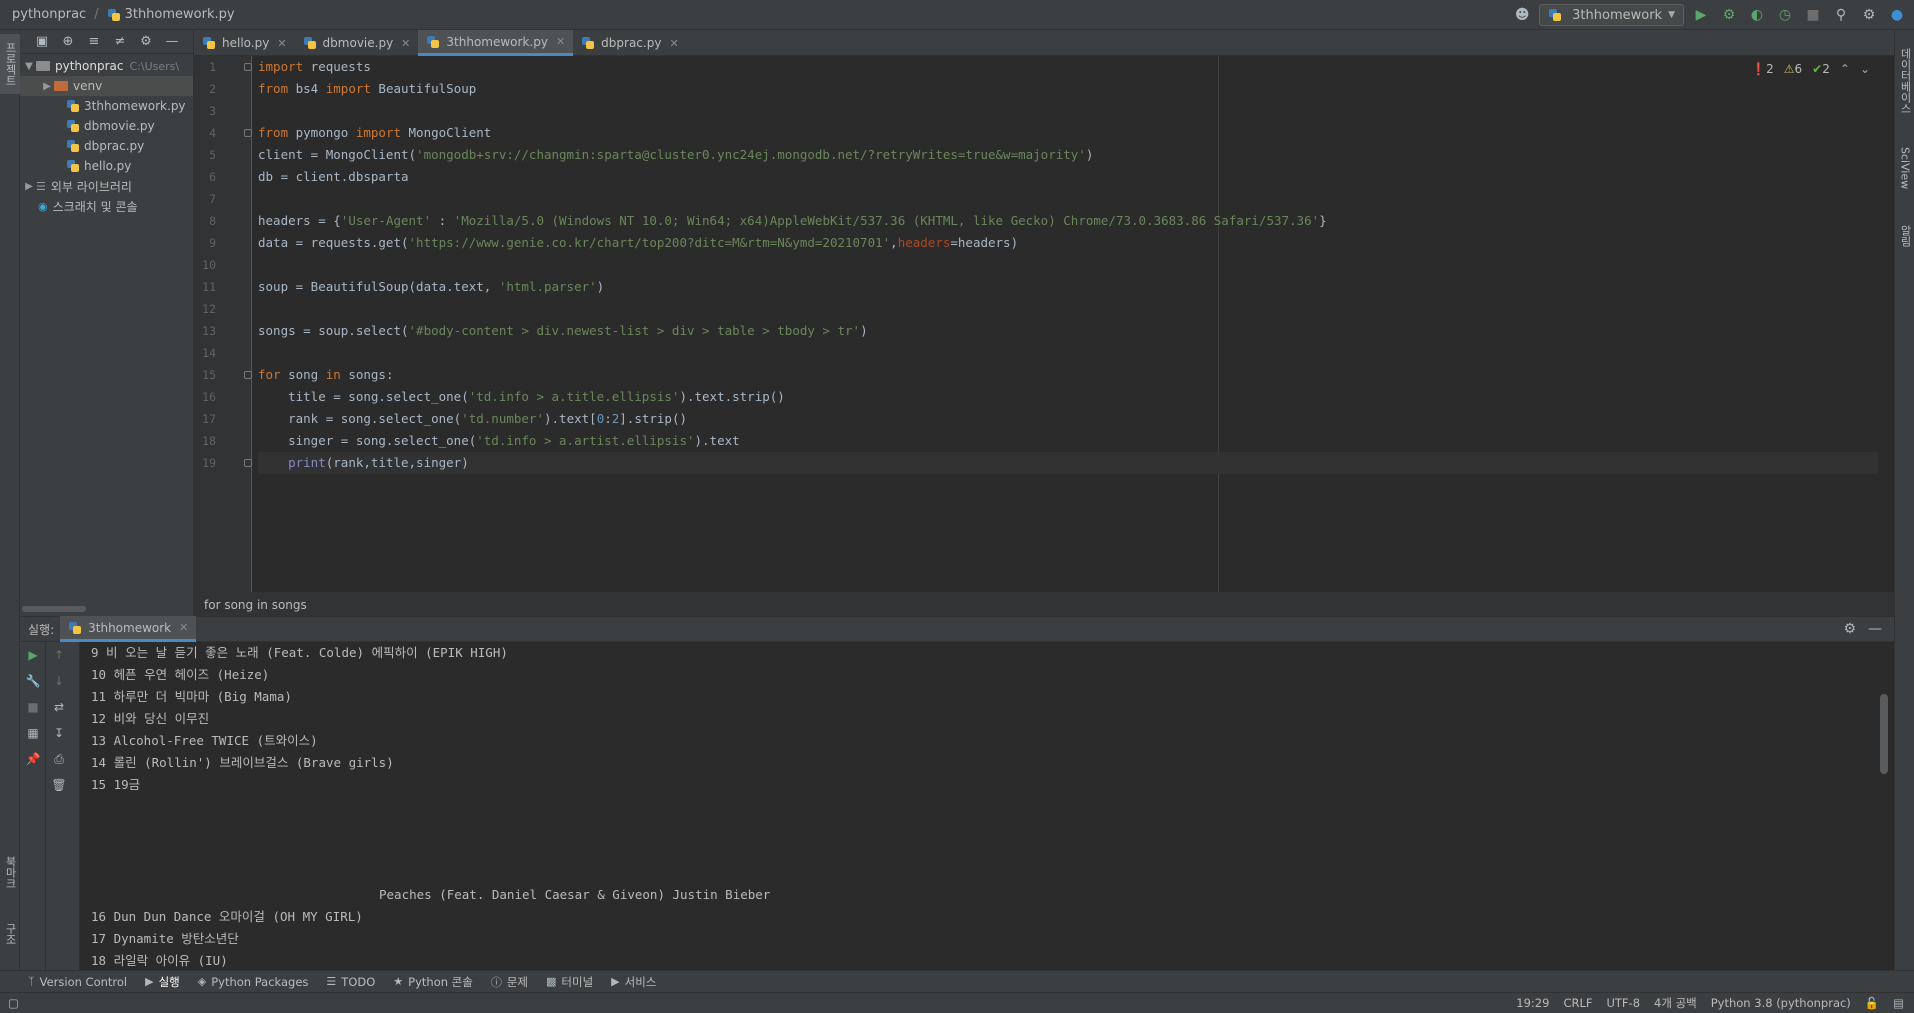  I want to click on run-tab: 3thhomework ✕, so click(128, 629).